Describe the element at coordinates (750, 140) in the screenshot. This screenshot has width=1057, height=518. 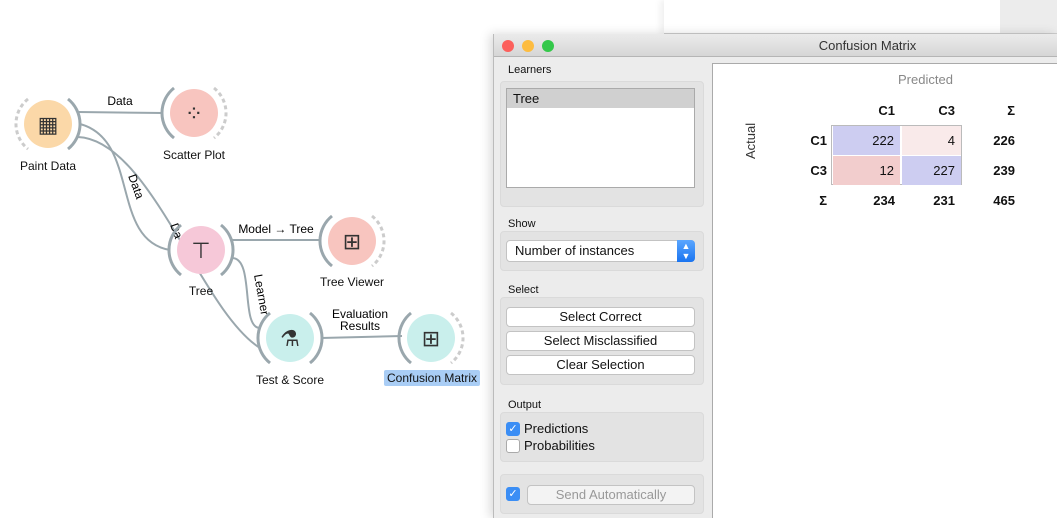
I see `actual-label: Actual` at that location.